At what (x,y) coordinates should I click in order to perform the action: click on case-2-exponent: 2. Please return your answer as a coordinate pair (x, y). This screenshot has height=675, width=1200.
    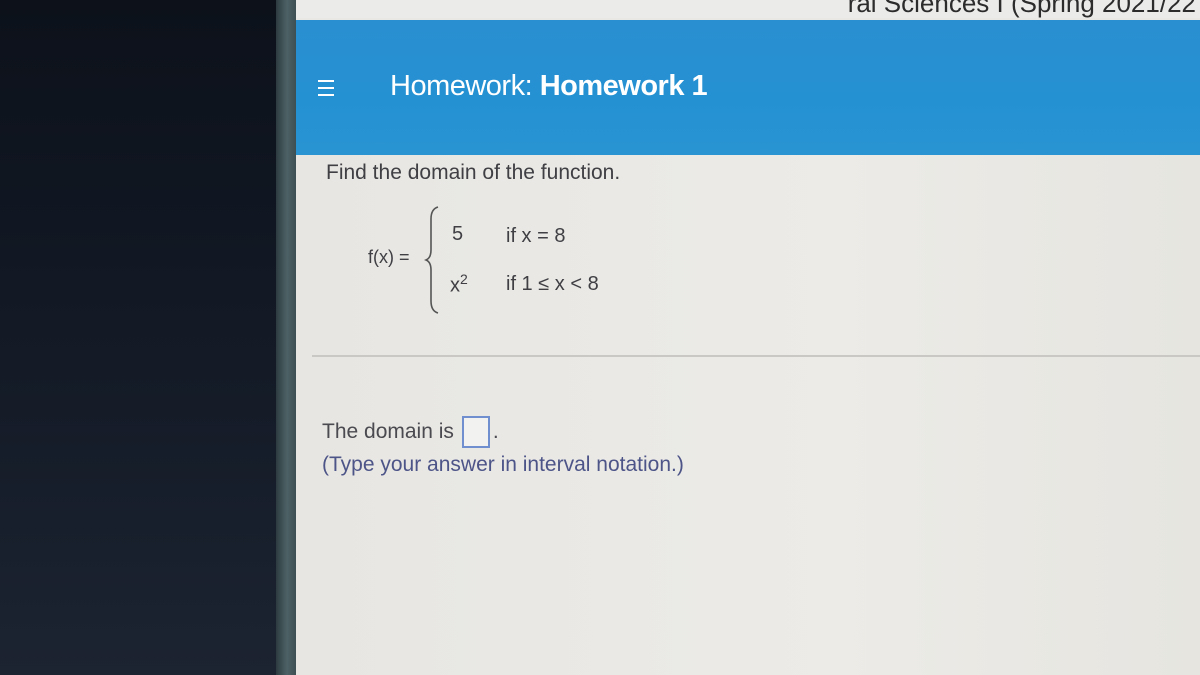
    Looking at the image, I should click on (464, 279).